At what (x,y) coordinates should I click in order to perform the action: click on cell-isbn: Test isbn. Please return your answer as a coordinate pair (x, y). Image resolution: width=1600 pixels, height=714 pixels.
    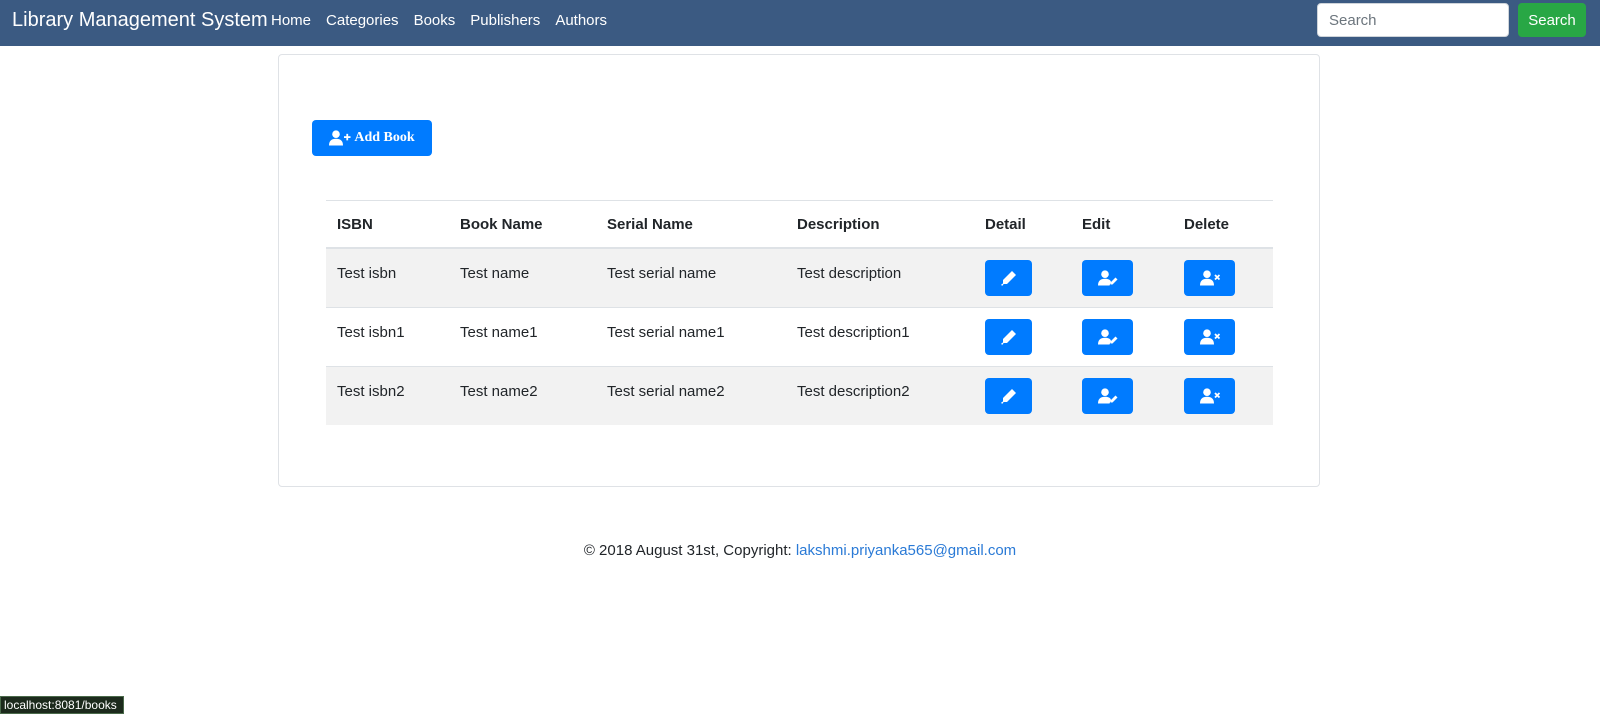
    Looking at the image, I should click on (387, 277).